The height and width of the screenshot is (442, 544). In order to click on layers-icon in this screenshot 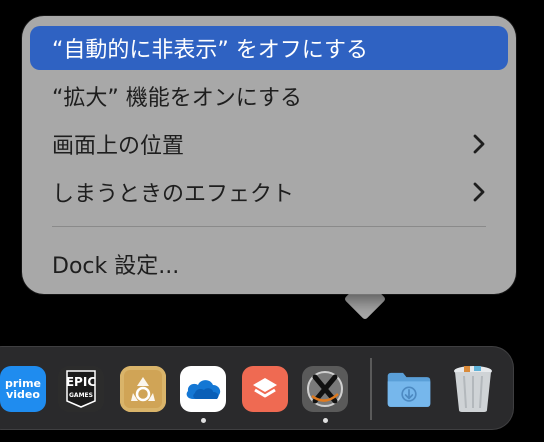, I will do `click(265, 388)`.